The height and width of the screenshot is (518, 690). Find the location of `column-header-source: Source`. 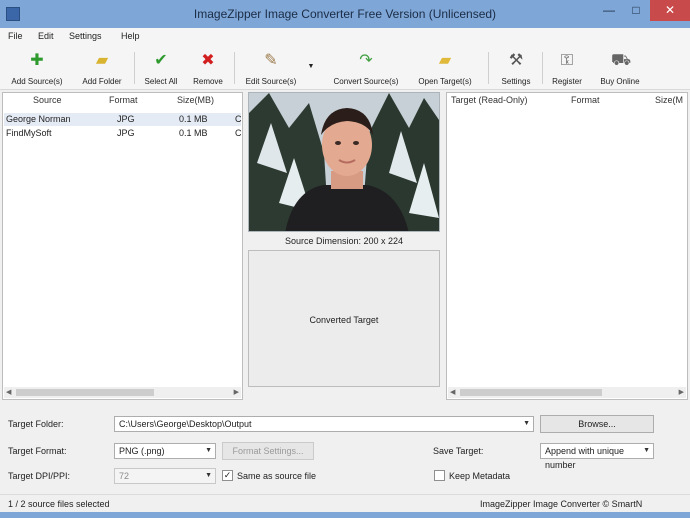

column-header-source: Source is located at coordinates (47, 100).